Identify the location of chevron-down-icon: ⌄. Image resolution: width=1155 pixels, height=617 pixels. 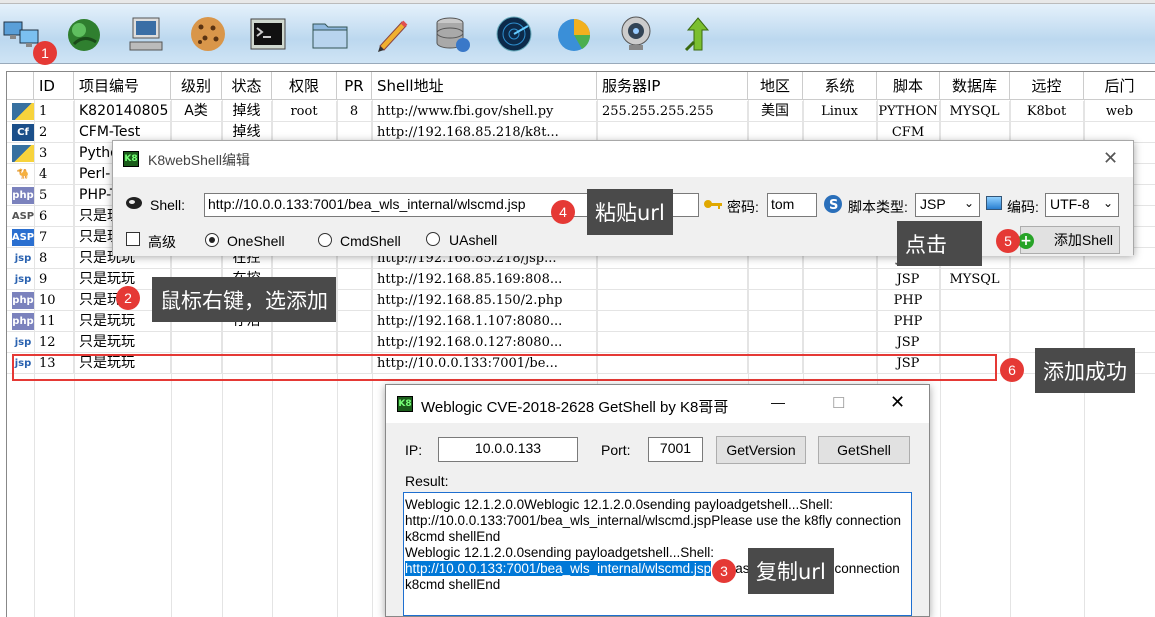
(1107, 203).